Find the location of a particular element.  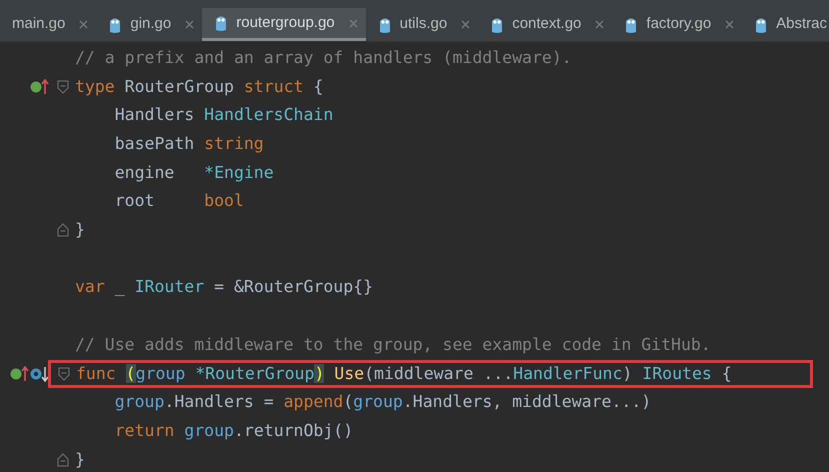

code-line: root bool is located at coordinates (179, 201).